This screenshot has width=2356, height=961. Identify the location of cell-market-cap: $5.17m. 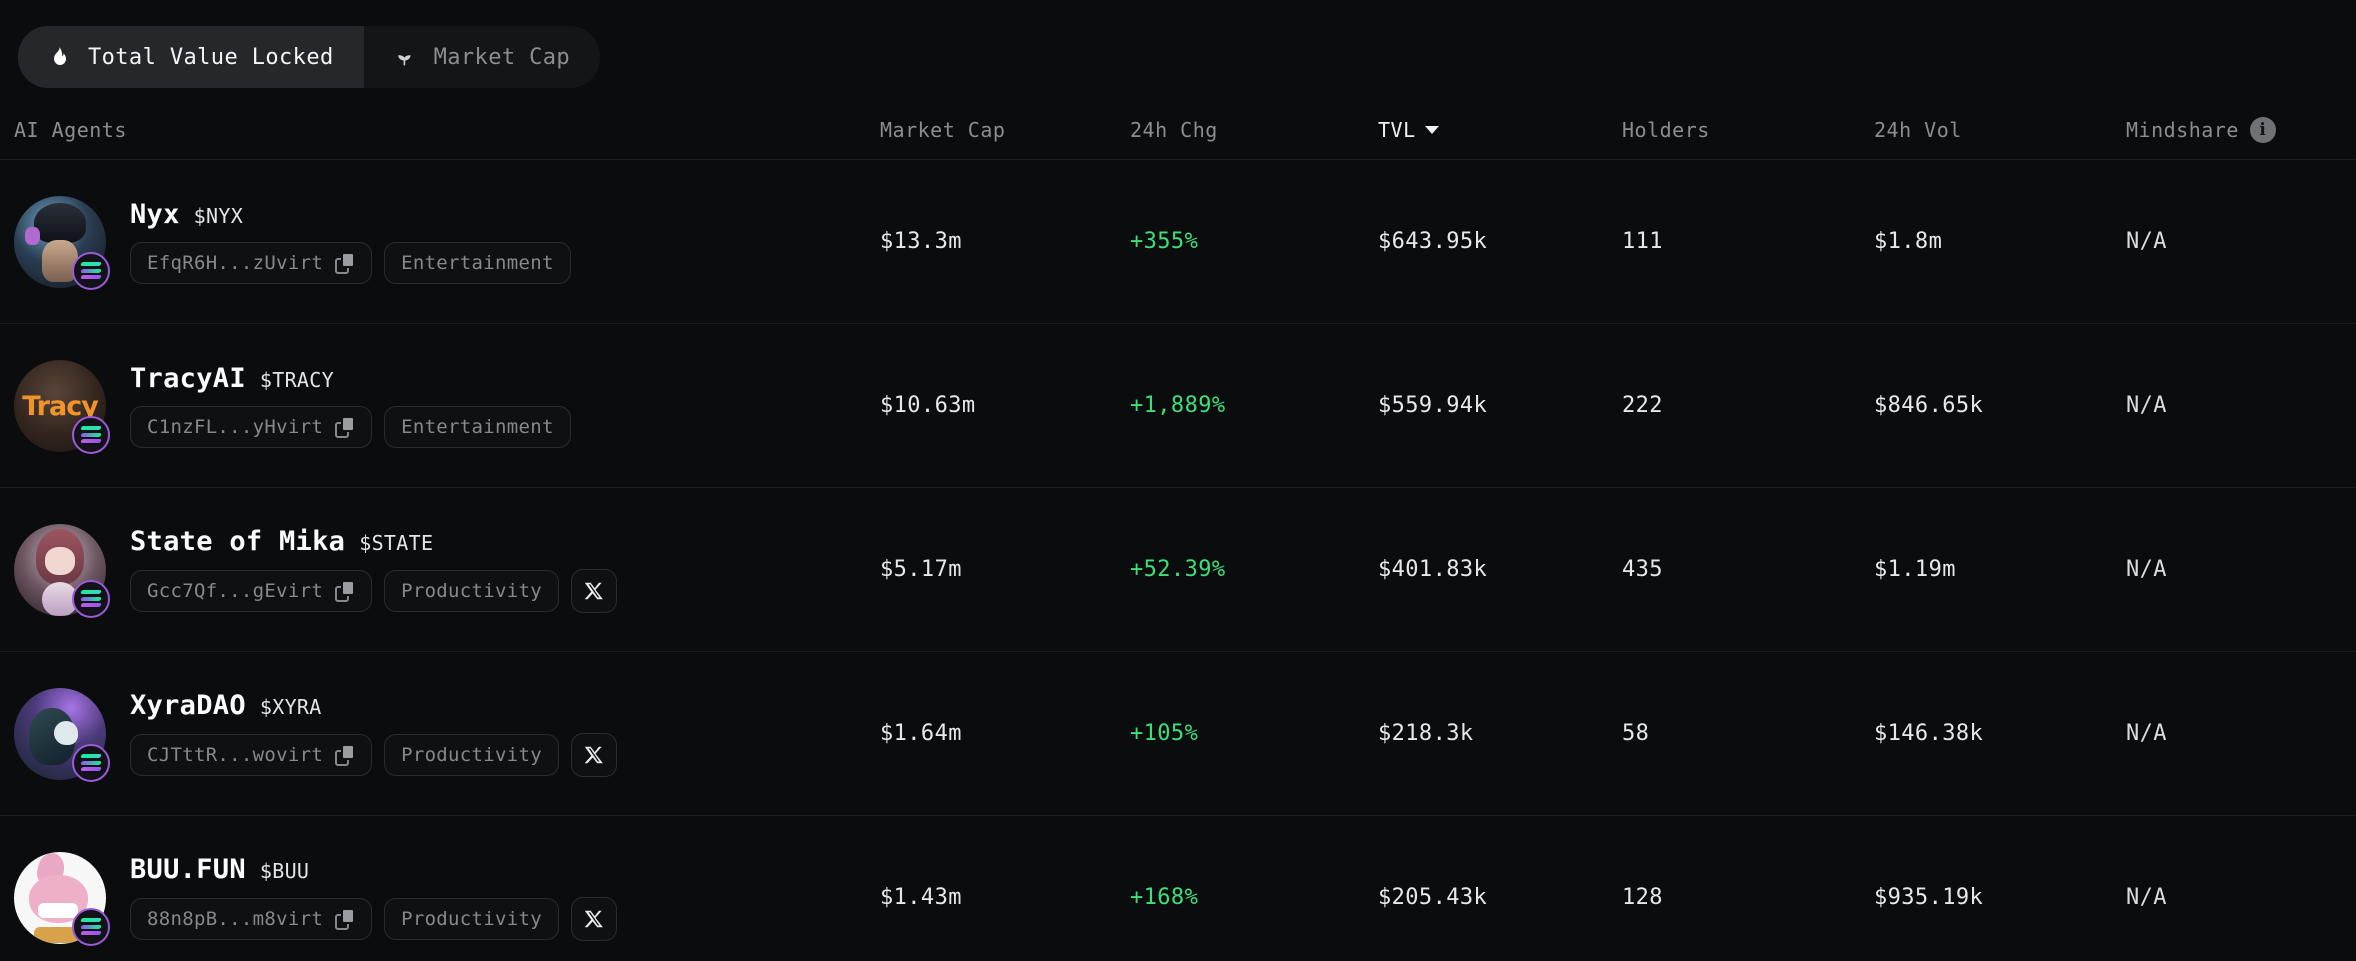
(921, 569).